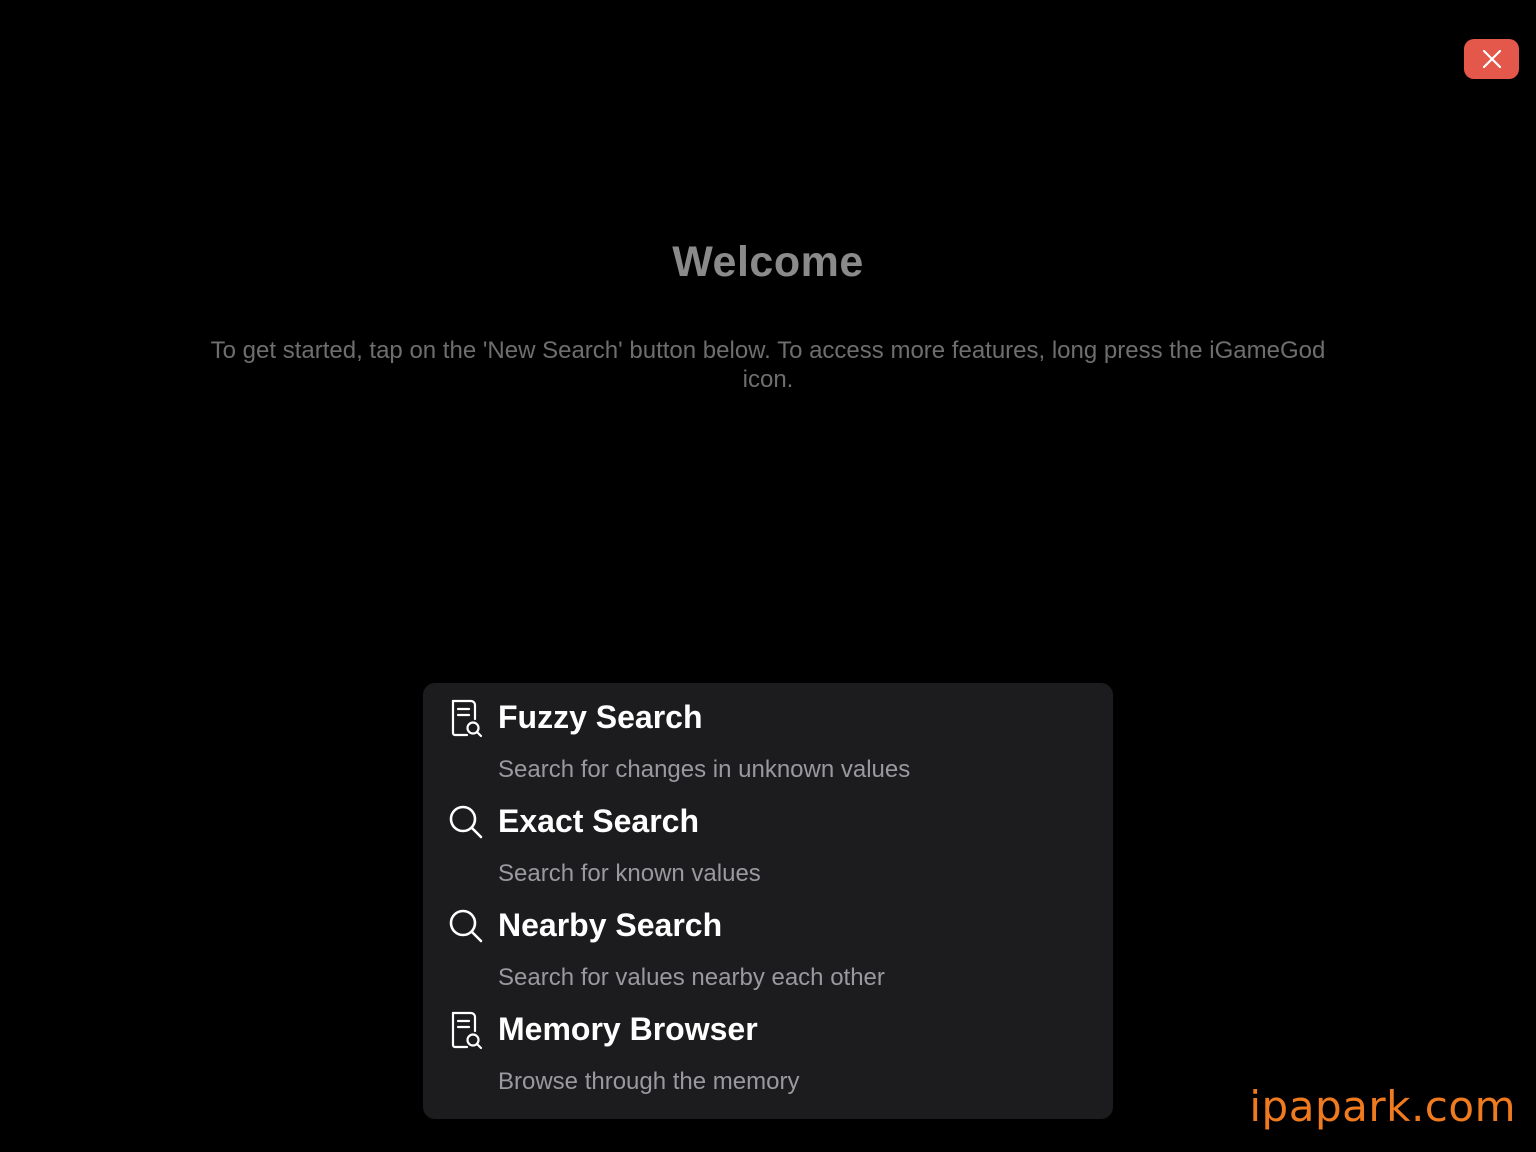 The width and height of the screenshot is (1536, 1152). What do you see at coordinates (599, 821) in the screenshot?
I see `menu-item-title: Exact Search` at bounding box center [599, 821].